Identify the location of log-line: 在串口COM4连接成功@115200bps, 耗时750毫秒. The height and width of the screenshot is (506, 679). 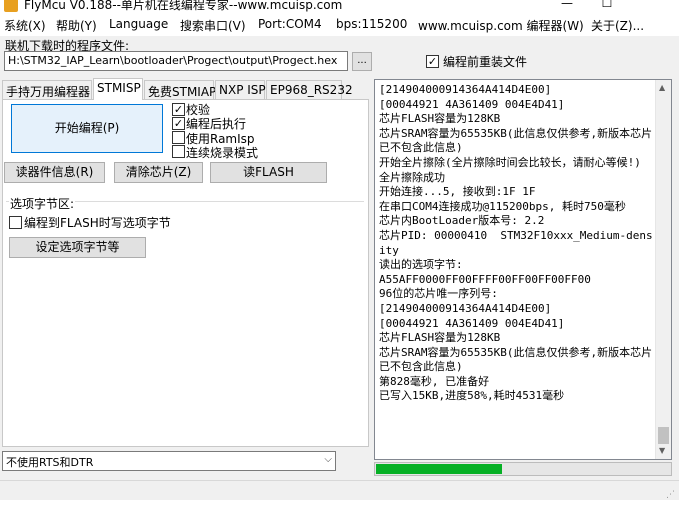
(502, 206).